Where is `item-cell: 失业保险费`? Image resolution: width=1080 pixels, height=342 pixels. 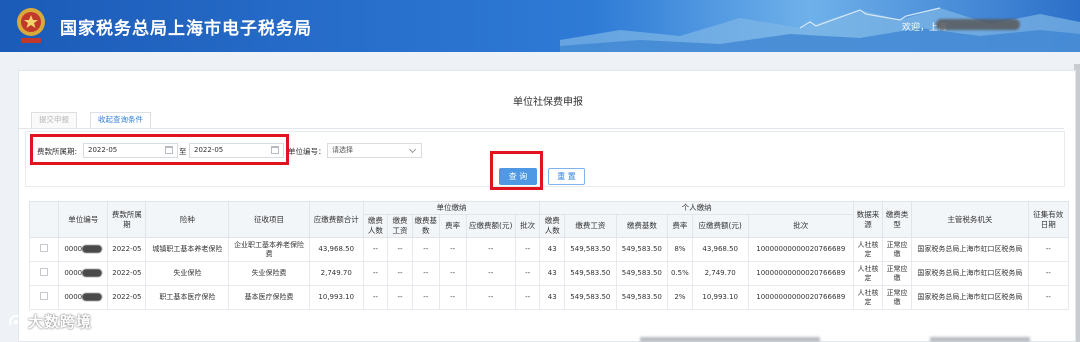 item-cell: 失业保险费 is located at coordinates (269, 273).